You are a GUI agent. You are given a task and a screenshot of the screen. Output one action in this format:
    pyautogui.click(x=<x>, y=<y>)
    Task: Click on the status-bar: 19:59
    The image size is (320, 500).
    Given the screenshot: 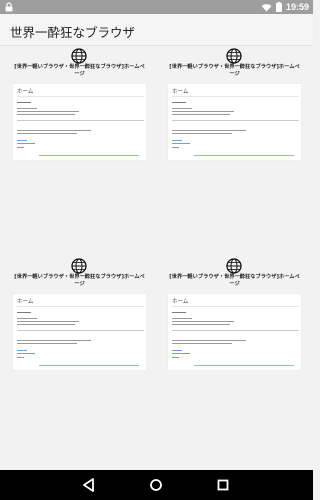 What is the action you would take?
    pyautogui.click(x=156, y=7)
    